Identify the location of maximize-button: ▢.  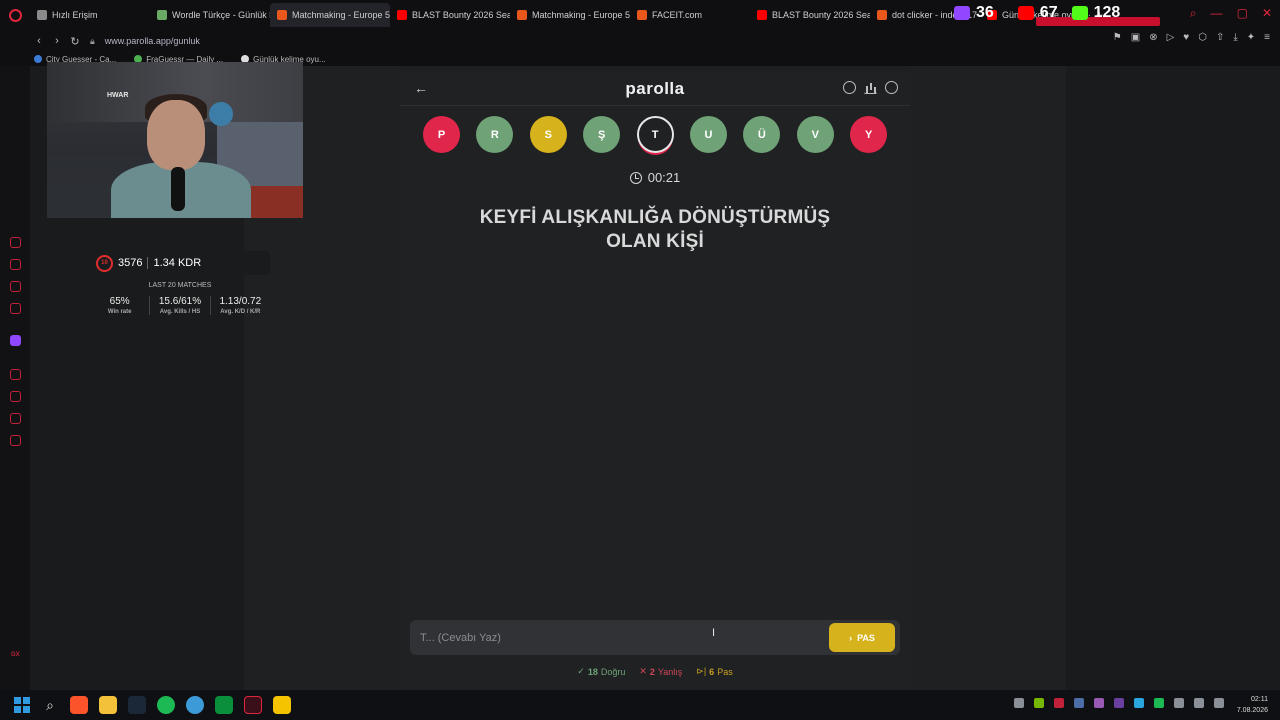
(1242, 13).